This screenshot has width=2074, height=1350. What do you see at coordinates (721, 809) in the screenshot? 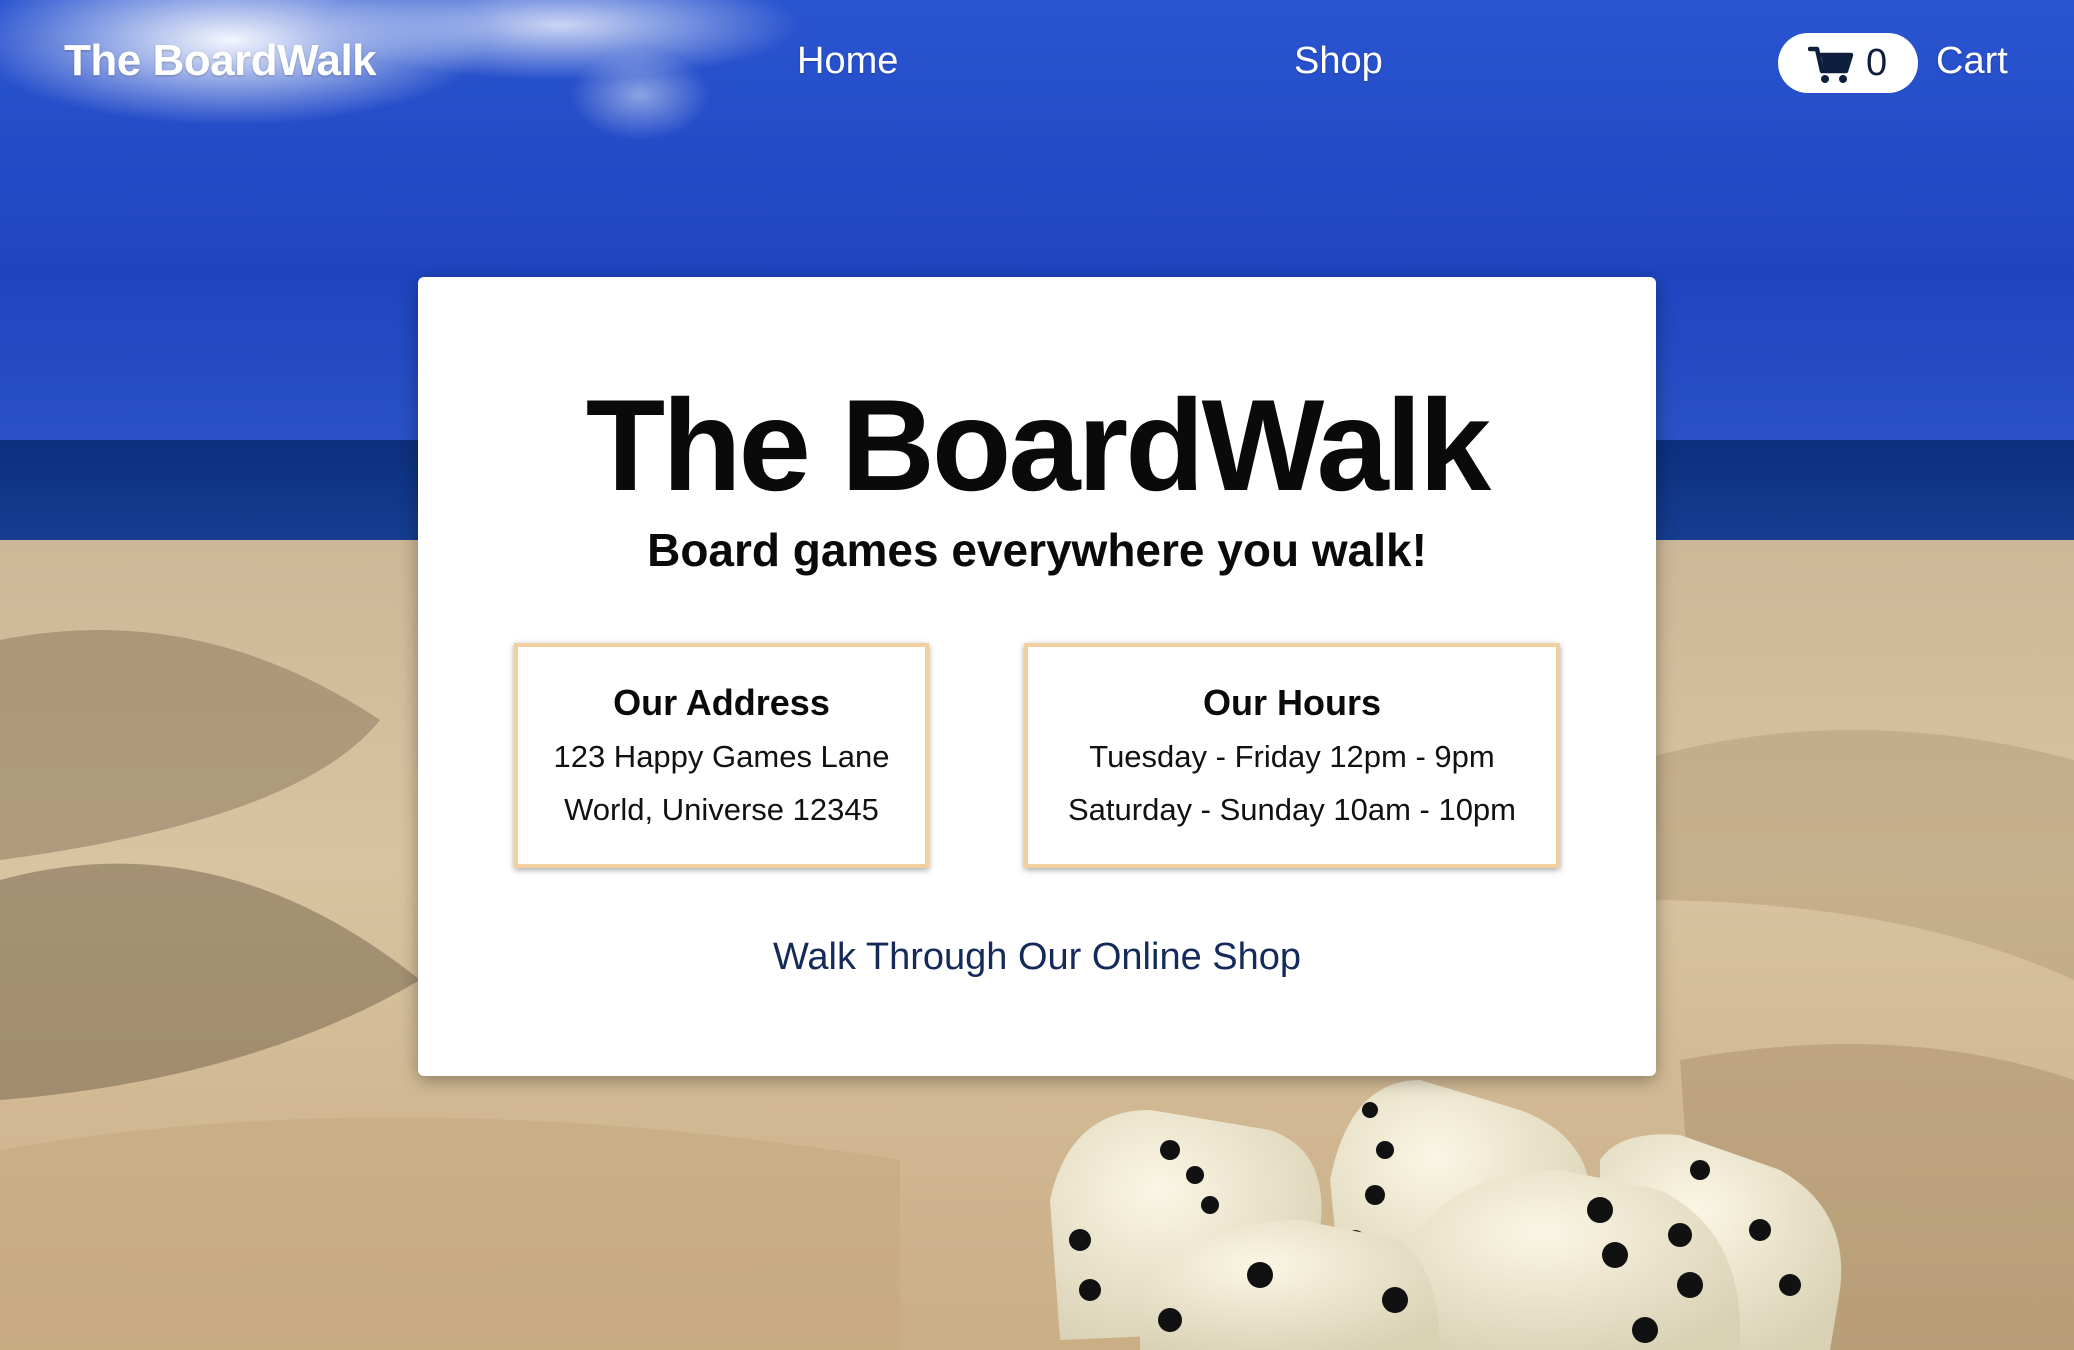
I see `address-line-2: World, Universe 12345` at bounding box center [721, 809].